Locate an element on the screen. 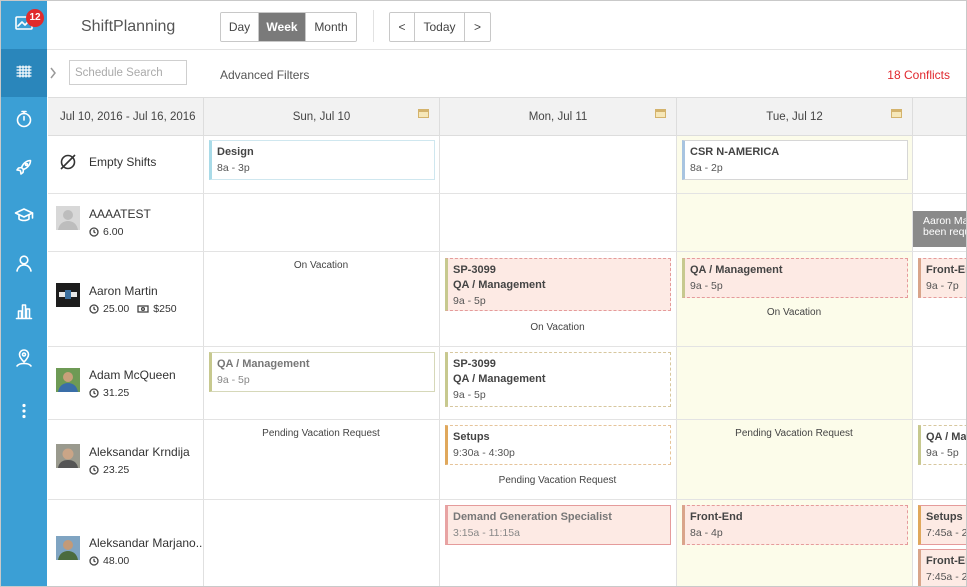  empty-shifts-icon is located at coordinates (68, 162).